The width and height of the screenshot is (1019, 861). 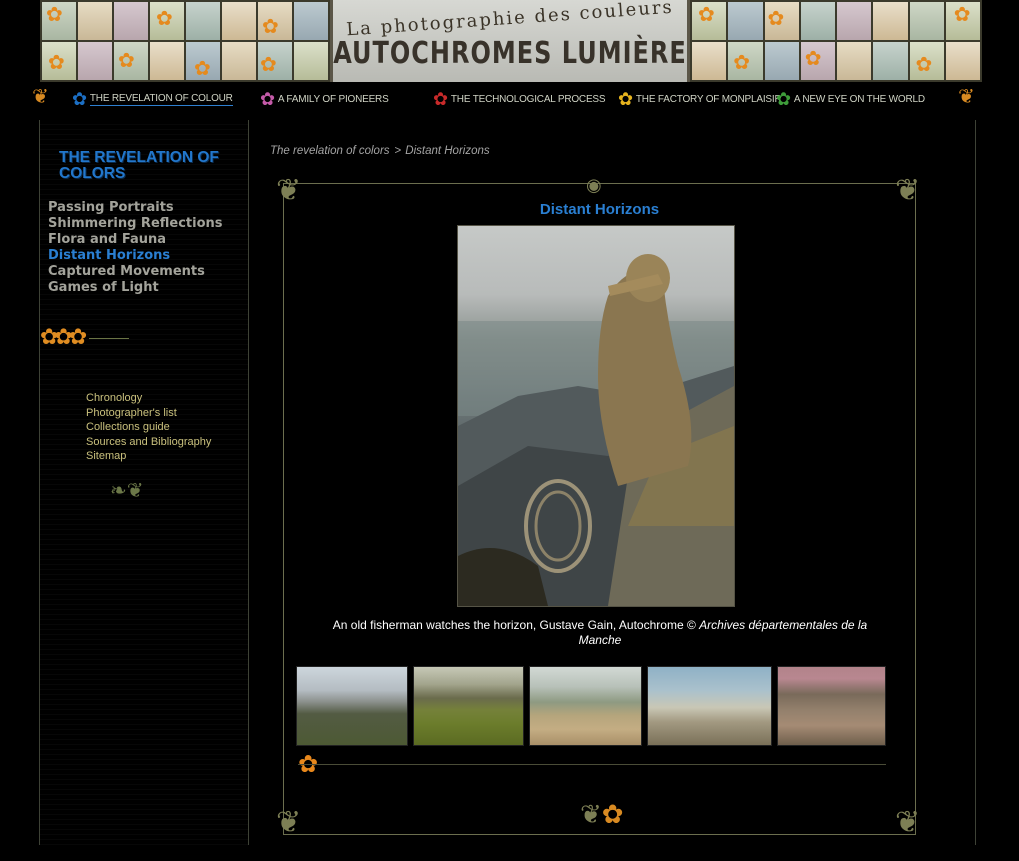 What do you see at coordinates (510, 53) in the screenshot?
I see `site-title: AUTOCHROMES LUMIÈRE` at bounding box center [510, 53].